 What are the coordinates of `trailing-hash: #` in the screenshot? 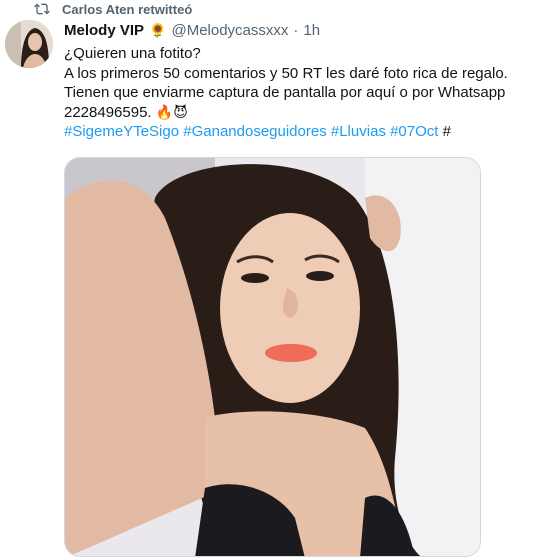 It's located at (446, 131).